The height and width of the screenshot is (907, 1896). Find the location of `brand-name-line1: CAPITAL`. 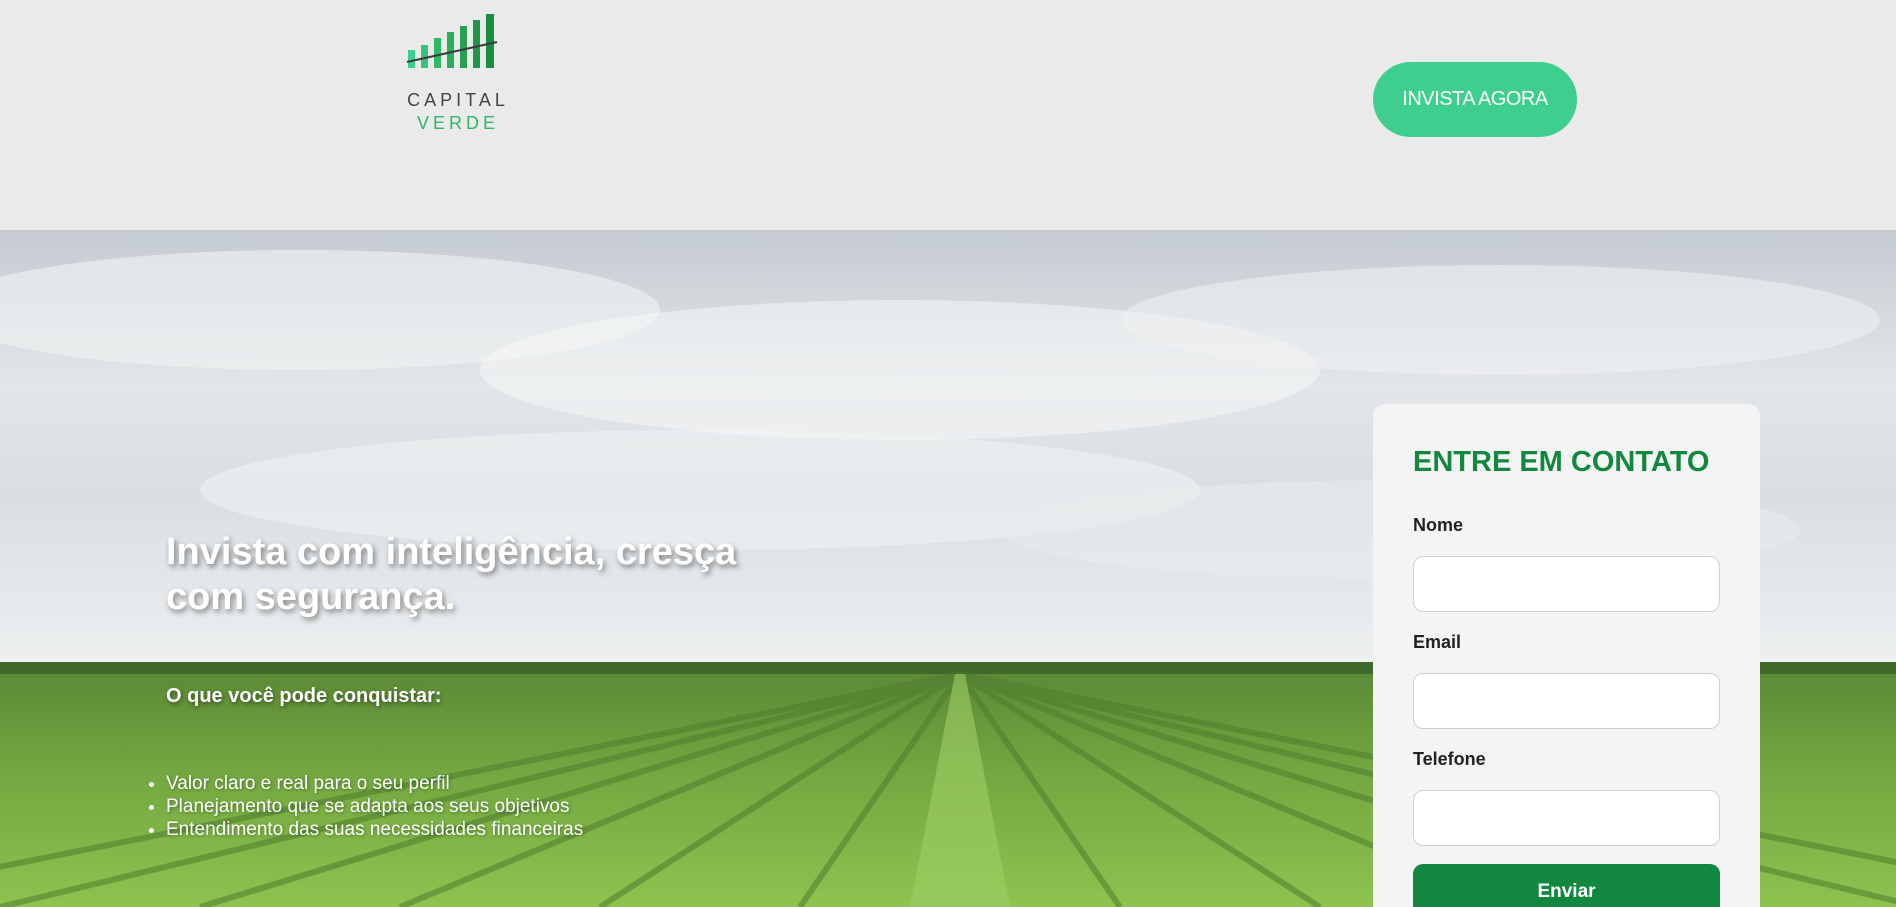

brand-name-line1: CAPITAL is located at coordinates (458, 100).